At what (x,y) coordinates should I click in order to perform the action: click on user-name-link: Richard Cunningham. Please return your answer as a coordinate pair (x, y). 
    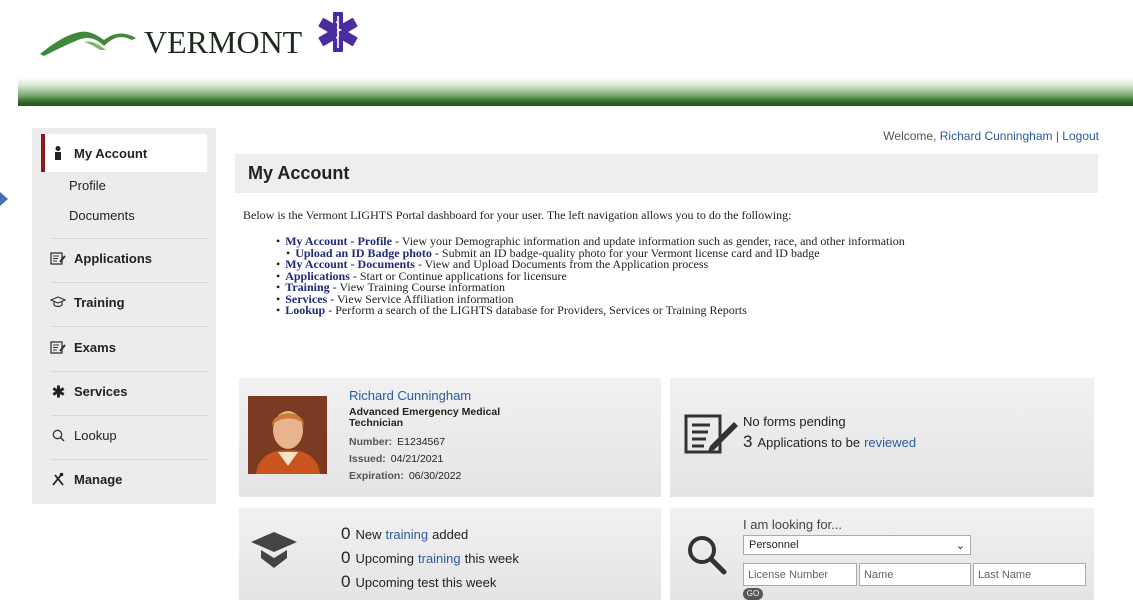
    Looking at the image, I should click on (996, 136).